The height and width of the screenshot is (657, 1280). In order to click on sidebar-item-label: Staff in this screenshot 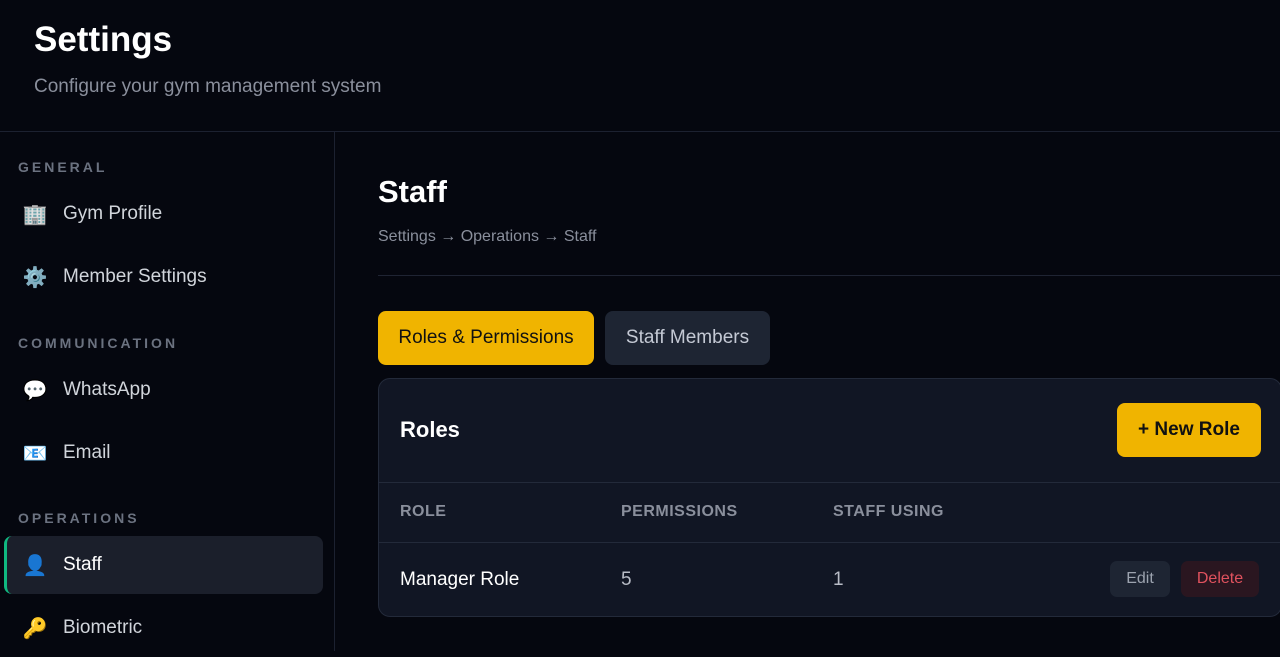, I will do `click(82, 564)`.